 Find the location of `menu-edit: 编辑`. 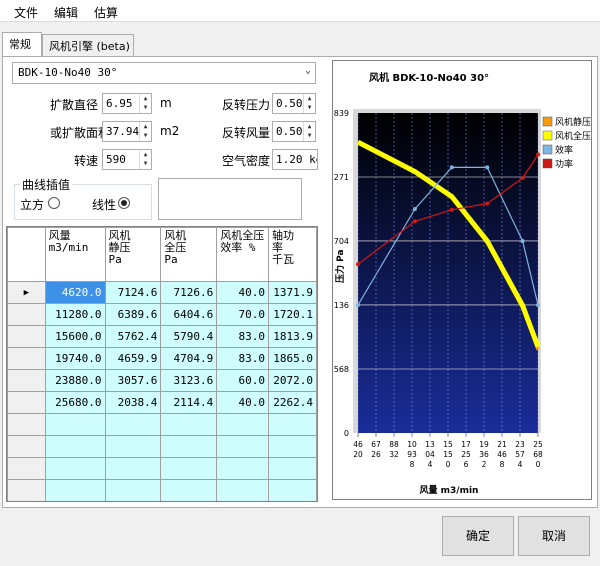

menu-edit: 编辑 is located at coordinates (66, 12).